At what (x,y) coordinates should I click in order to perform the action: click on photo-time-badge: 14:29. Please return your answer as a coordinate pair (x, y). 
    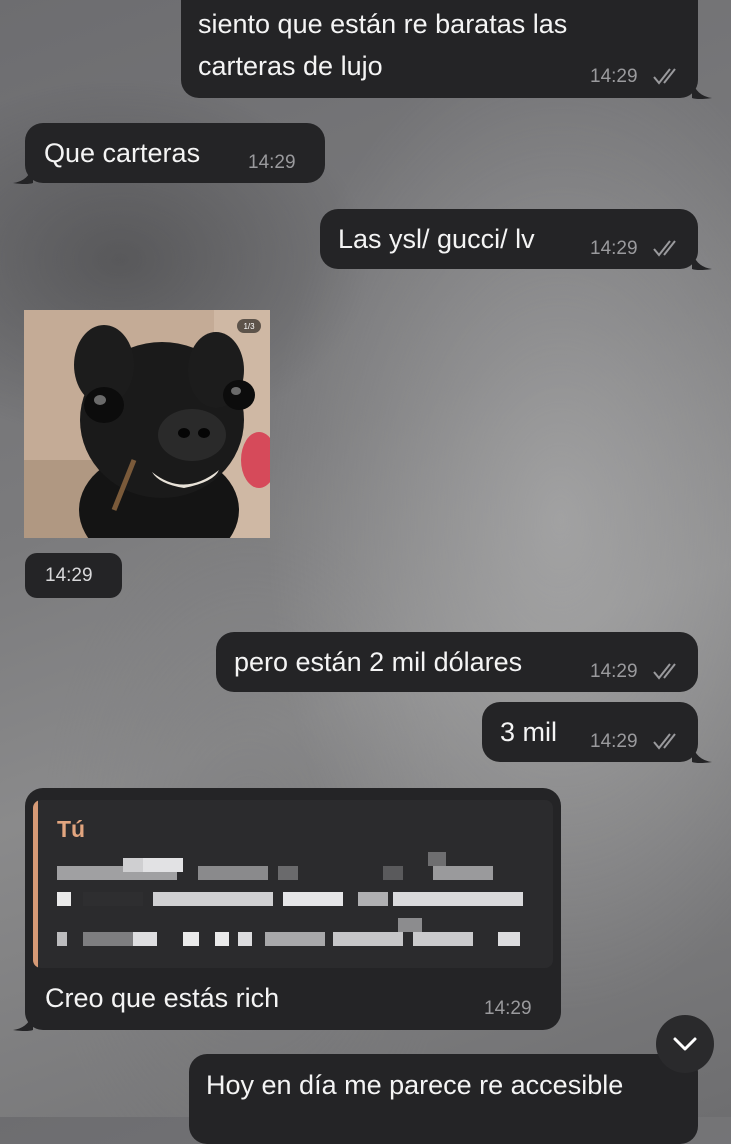
    Looking at the image, I should click on (73, 575).